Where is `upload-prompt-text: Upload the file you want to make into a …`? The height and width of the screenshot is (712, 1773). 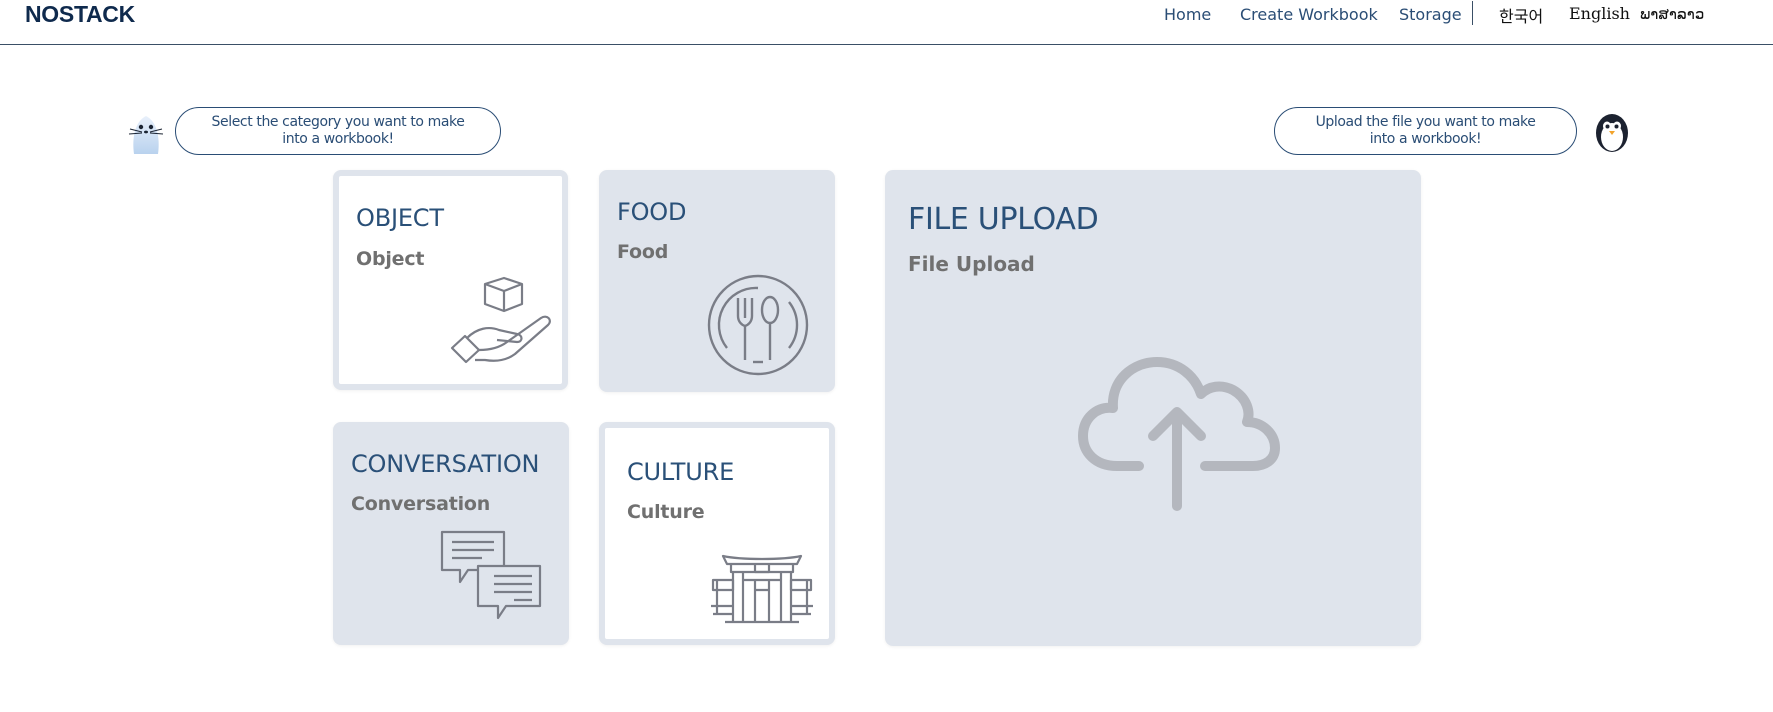 upload-prompt-text: Upload the file you want to make into a … is located at coordinates (1425, 130).